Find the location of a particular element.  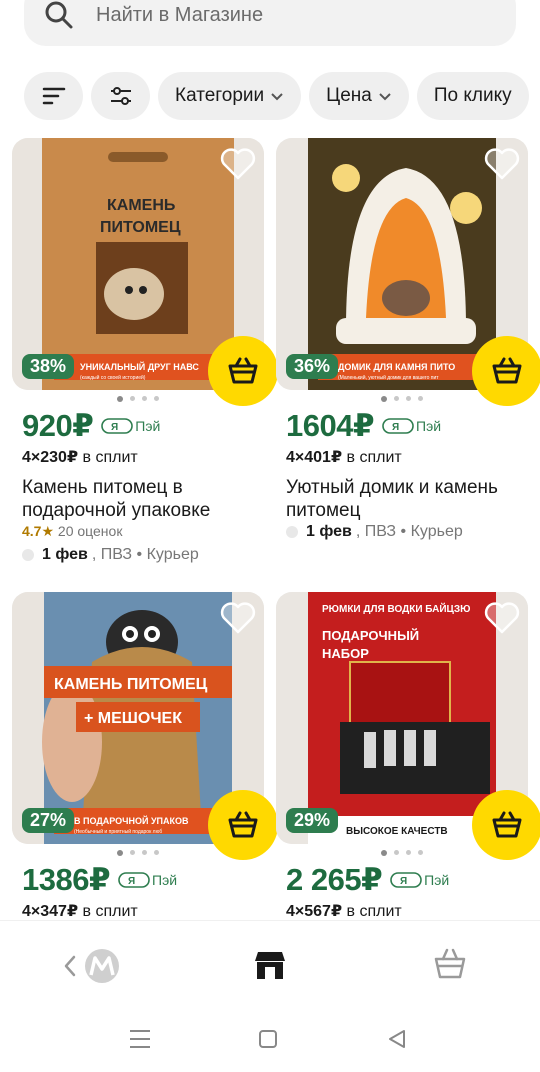

svg-text: РЮМКИ ДЛЯ ВОДКИ БАЙЦЗЮ is located at coordinates (396, 608).